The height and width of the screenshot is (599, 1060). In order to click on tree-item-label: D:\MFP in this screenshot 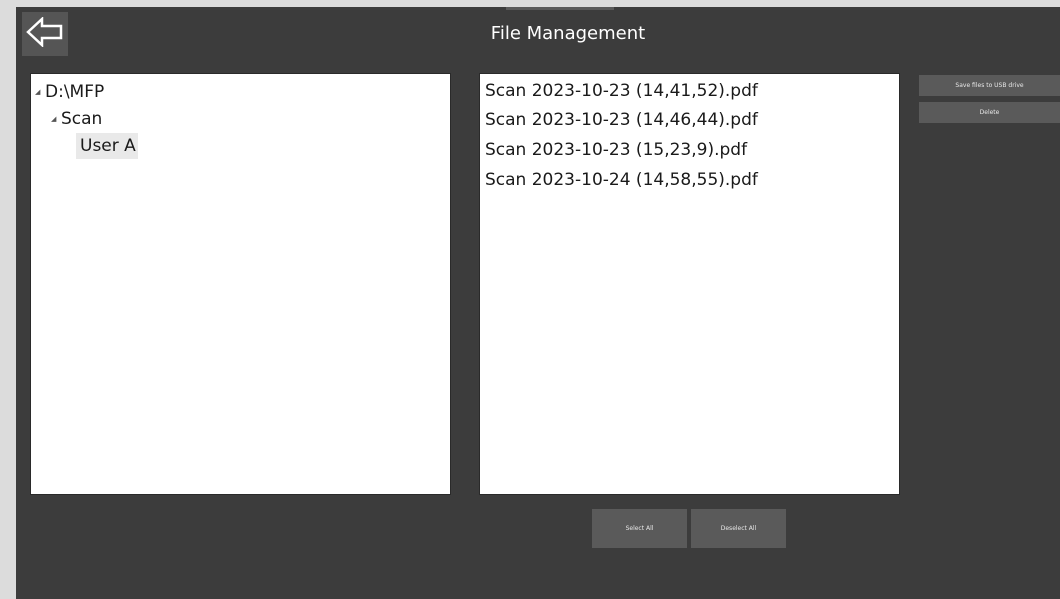, I will do `click(75, 92)`.